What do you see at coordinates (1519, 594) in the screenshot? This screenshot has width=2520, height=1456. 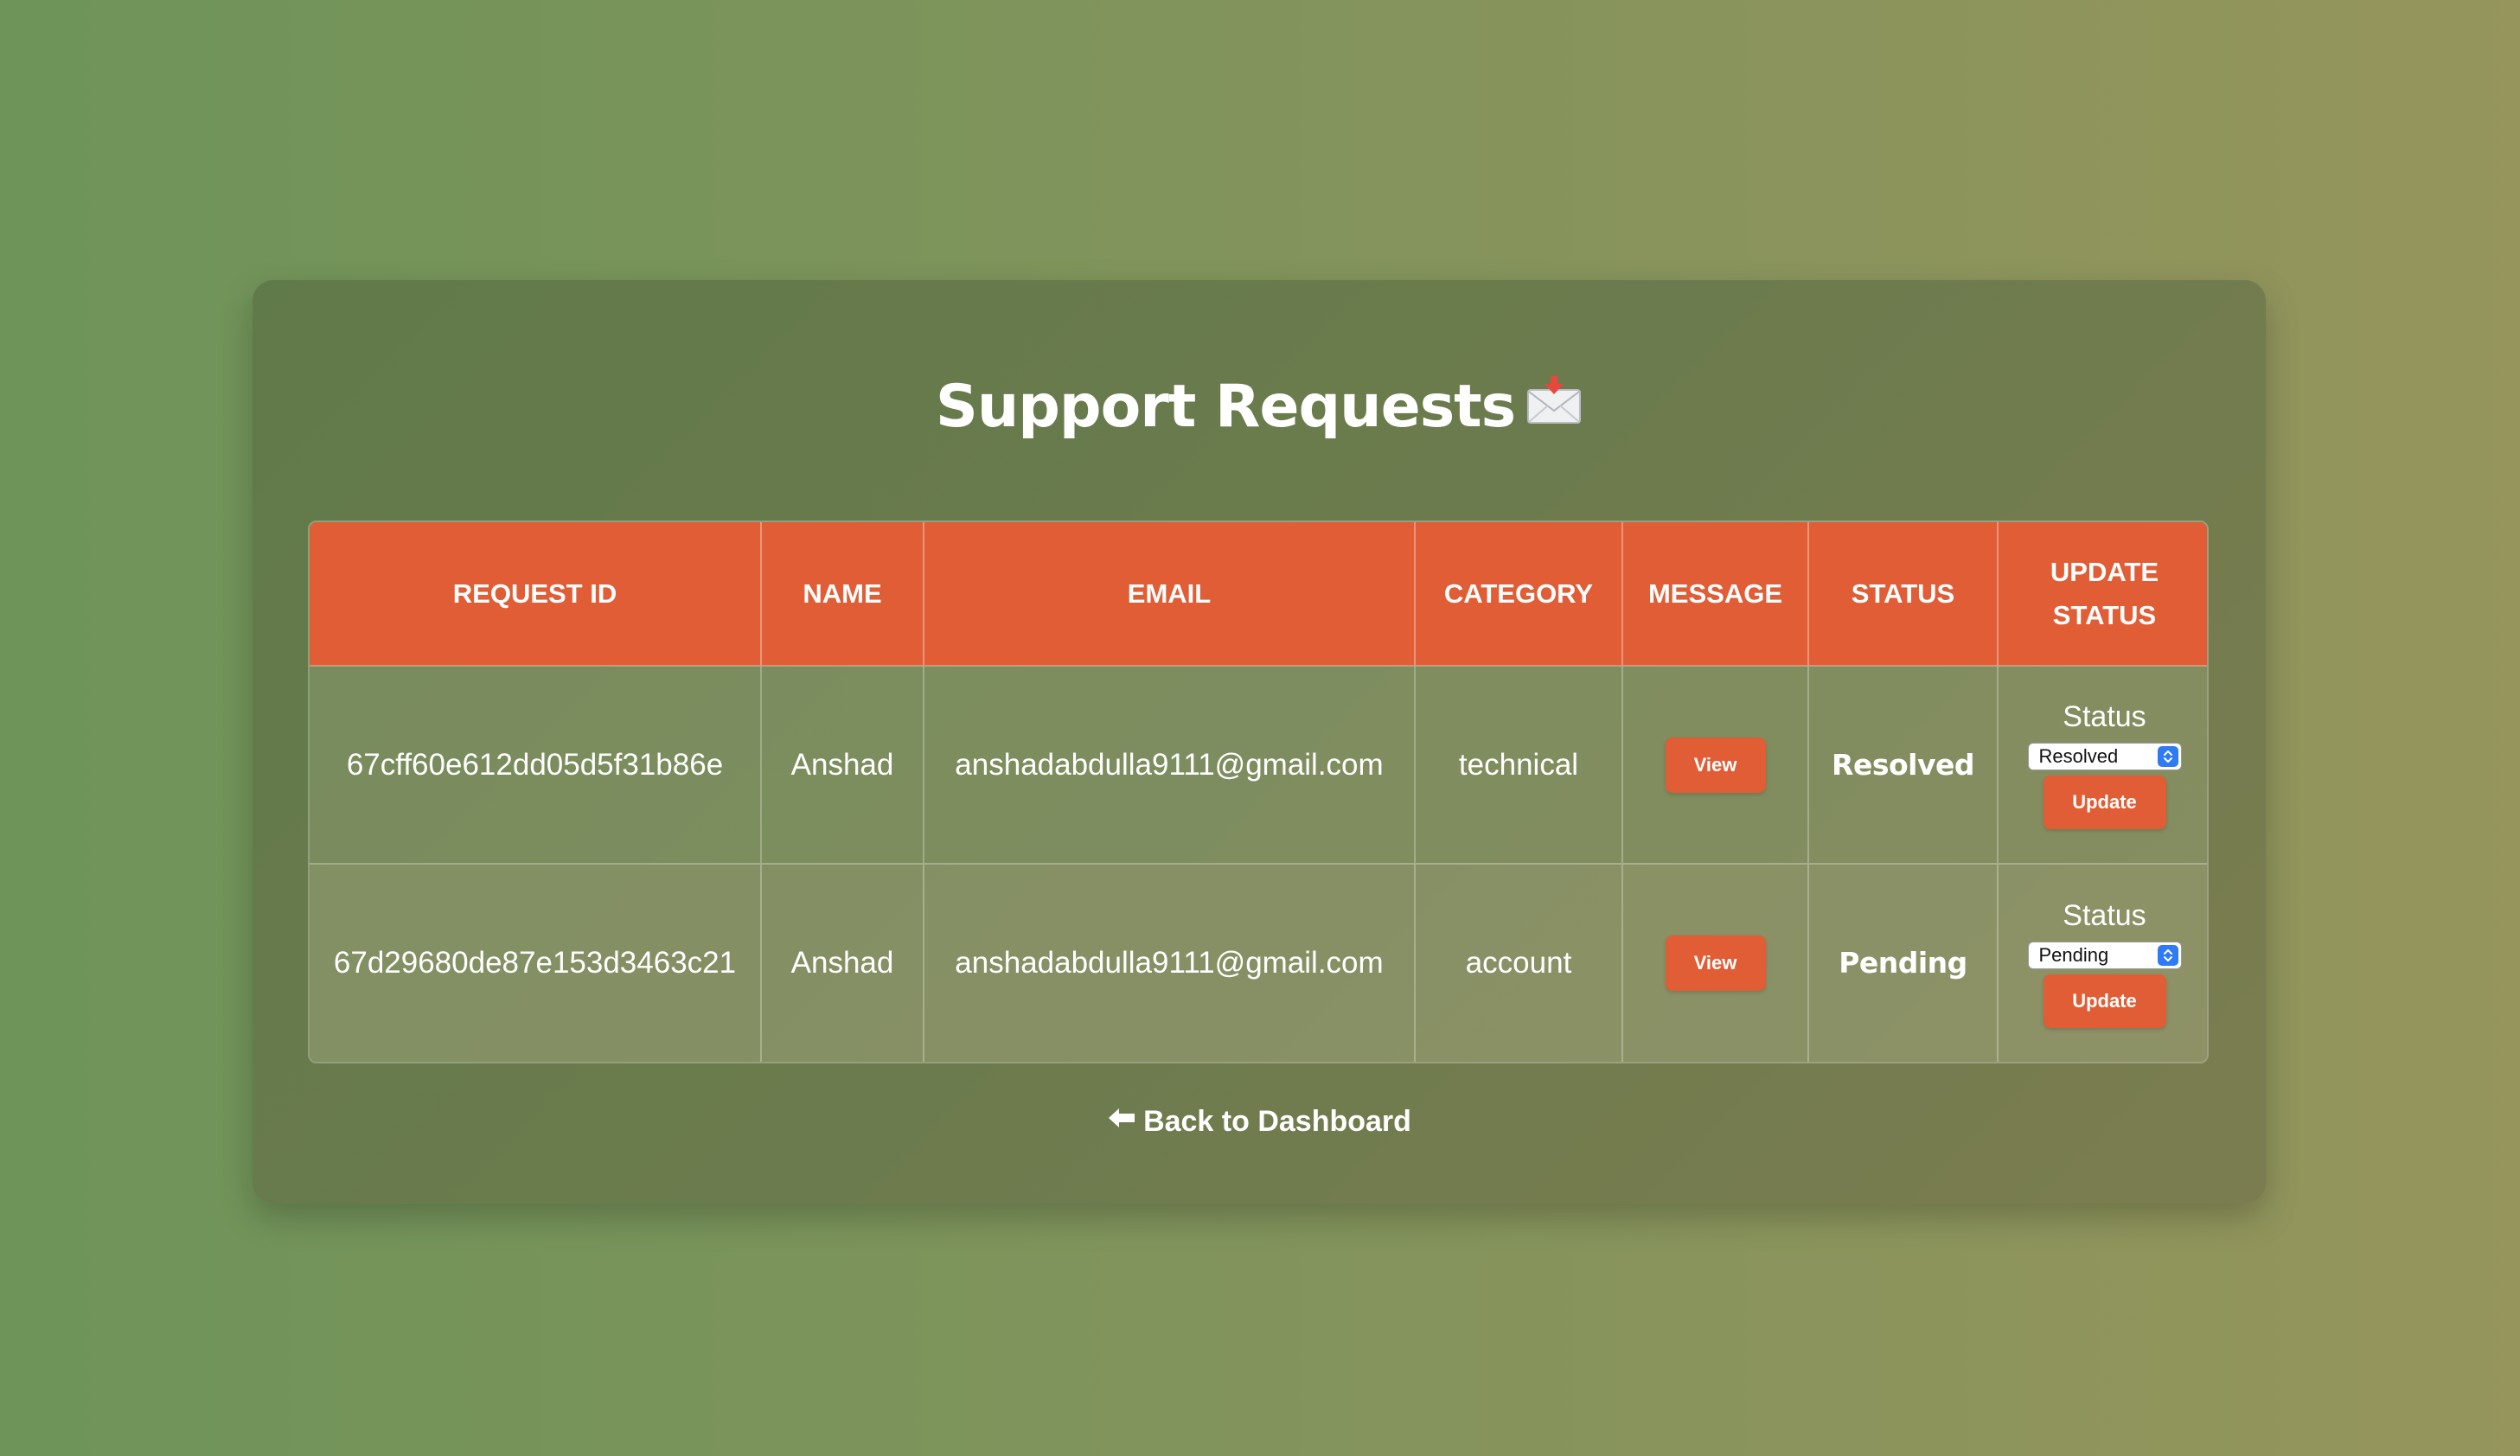 I see `header-category: CATEGORY` at bounding box center [1519, 594].